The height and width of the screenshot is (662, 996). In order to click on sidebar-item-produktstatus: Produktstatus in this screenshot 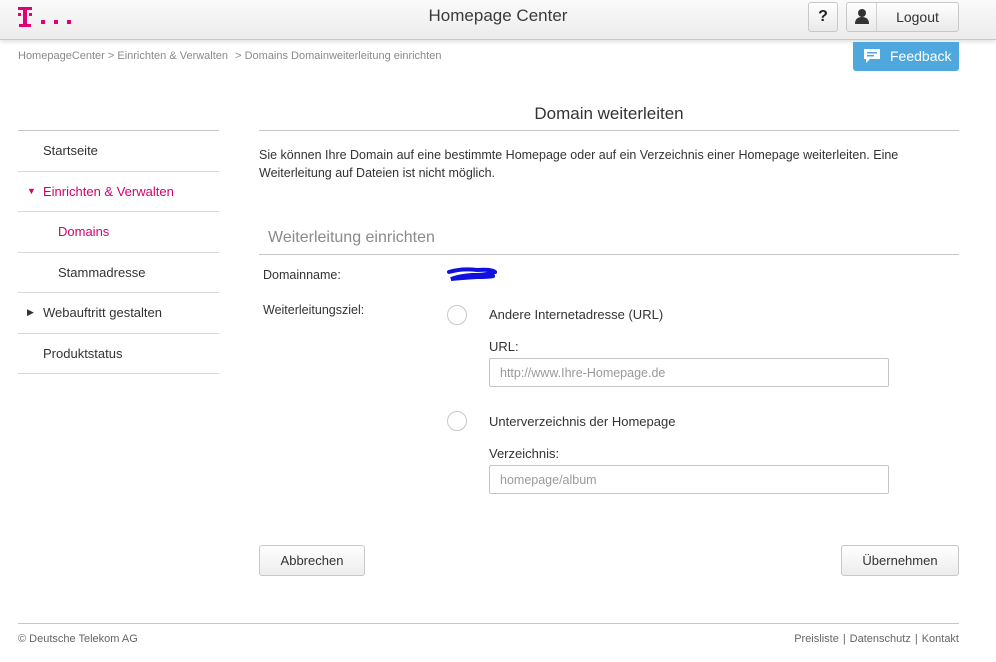, I will do `click(118, 354)`.